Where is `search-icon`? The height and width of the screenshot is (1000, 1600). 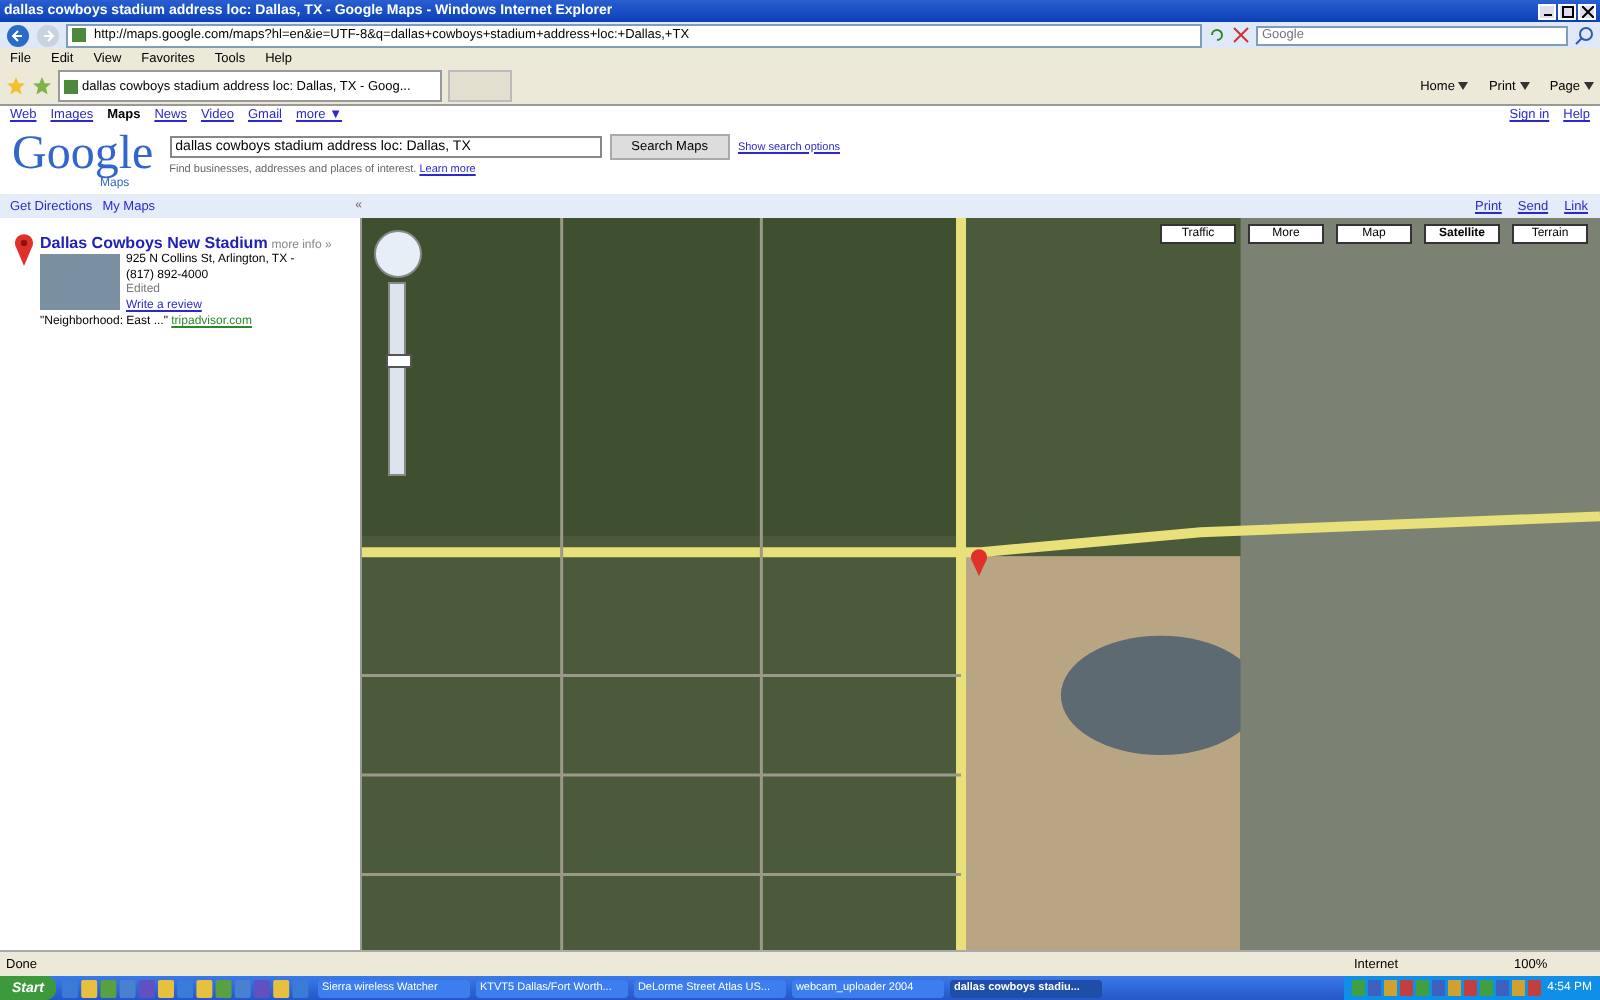 search-icon is located at coordinates (1584, 35).